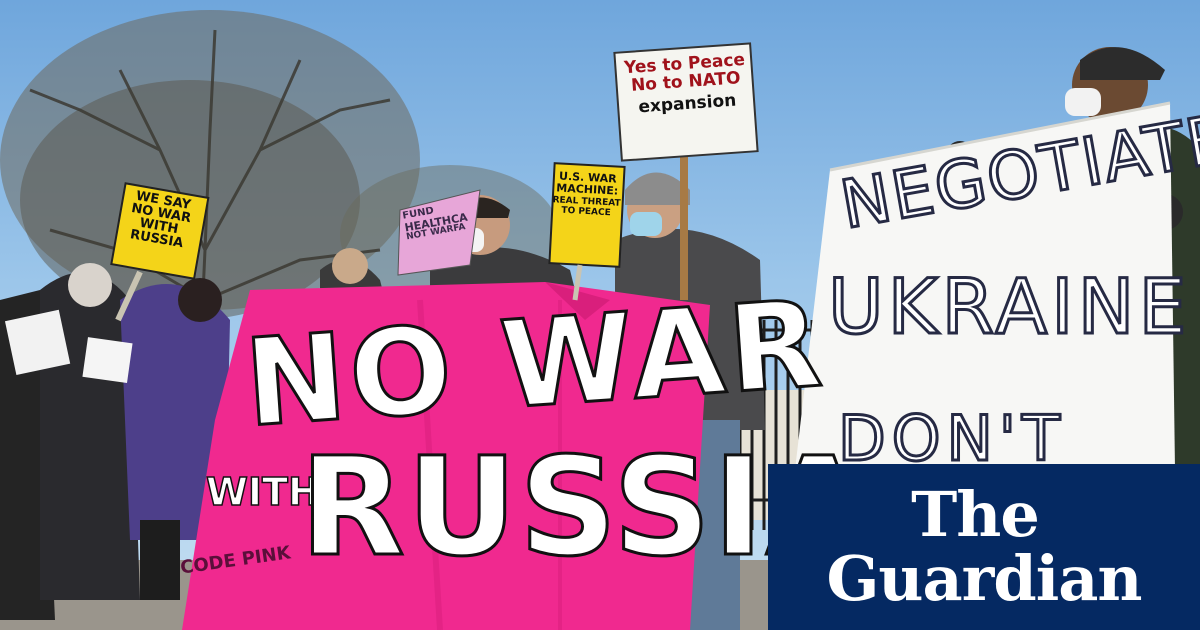 This screenshot has height=630, width=1200. I want to click on guardian-logo-line1: The, so click(975, 514).